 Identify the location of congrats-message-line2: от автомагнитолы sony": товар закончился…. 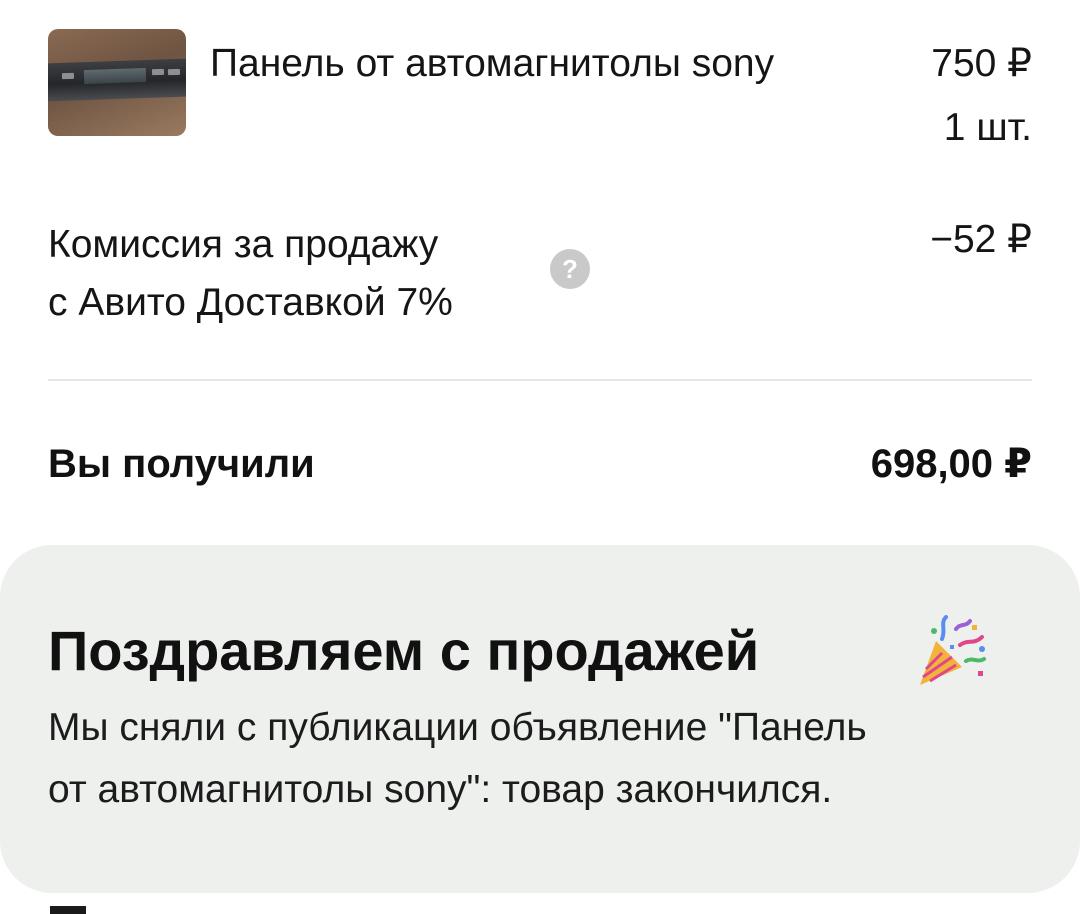
(440, 789).